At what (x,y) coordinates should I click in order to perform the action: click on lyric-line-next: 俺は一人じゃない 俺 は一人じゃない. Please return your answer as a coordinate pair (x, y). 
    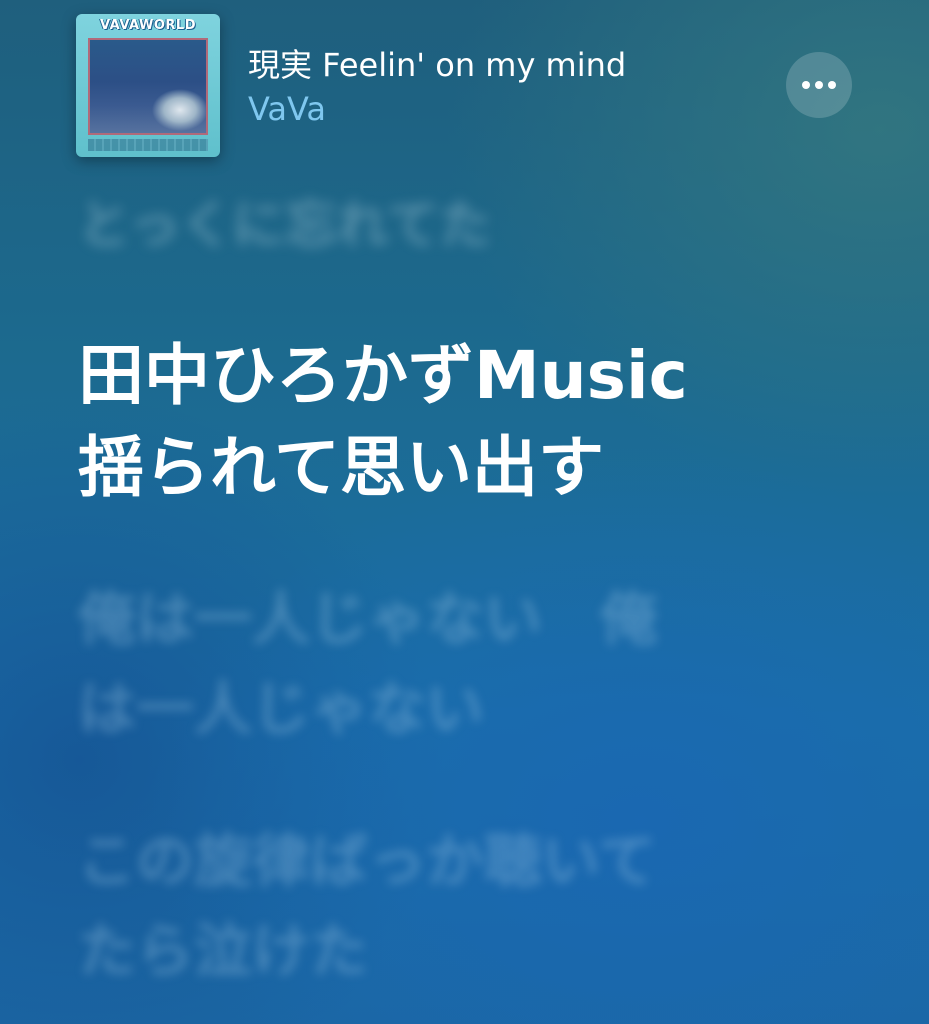
    Looking at the image, I should click on (408, 664).